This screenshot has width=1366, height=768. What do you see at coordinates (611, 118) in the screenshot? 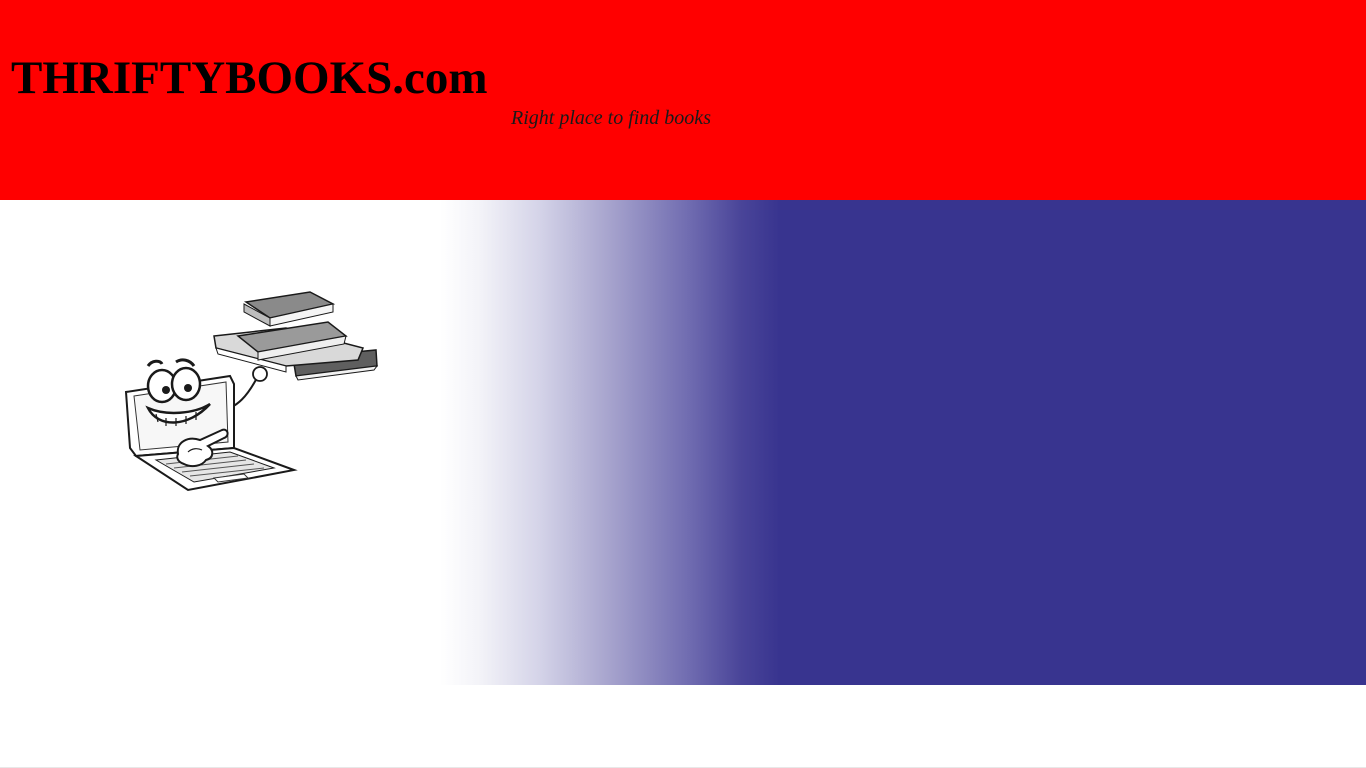
I see `site-tagline: Right place to find books` at bounding box center [611, 118].